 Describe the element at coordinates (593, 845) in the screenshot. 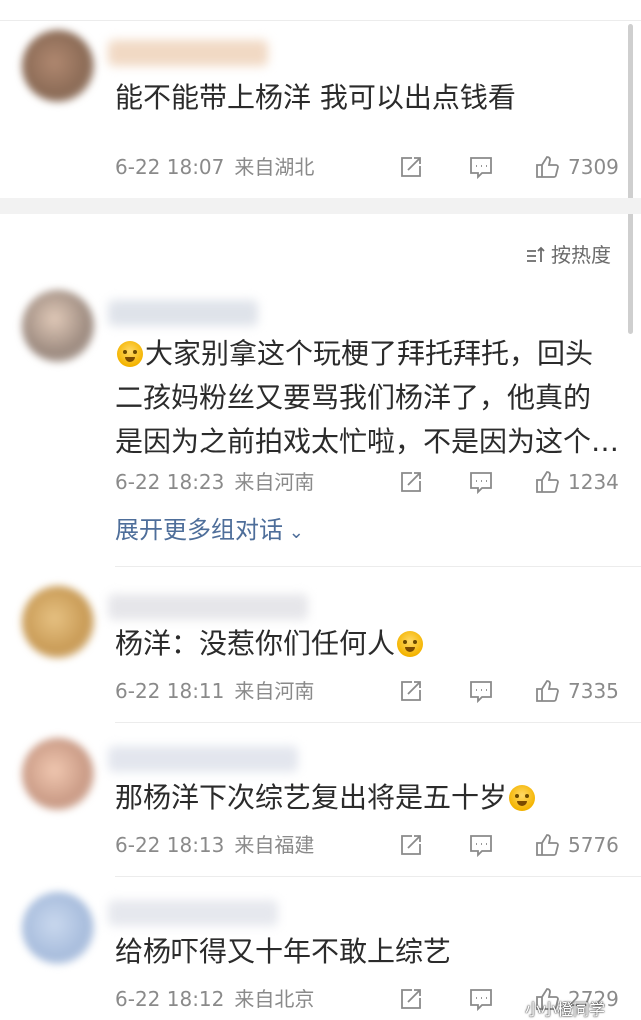

I see `like-count: 5776` at that location.